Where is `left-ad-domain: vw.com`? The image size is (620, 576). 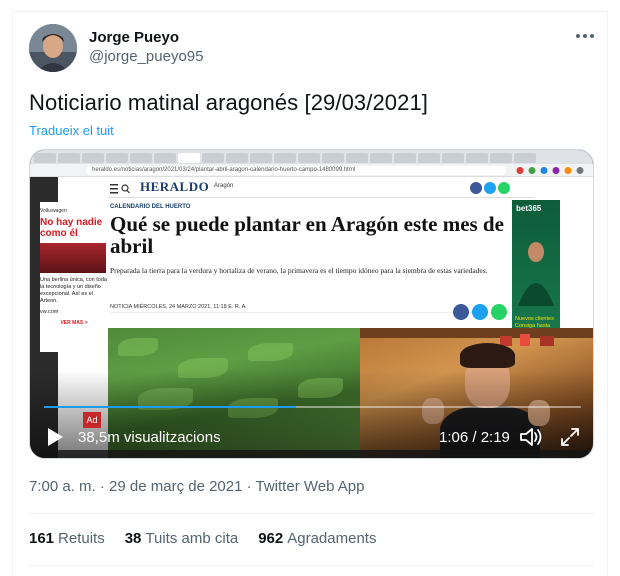 left-ad-domain: vw.com is located at coordinates (49, 312).